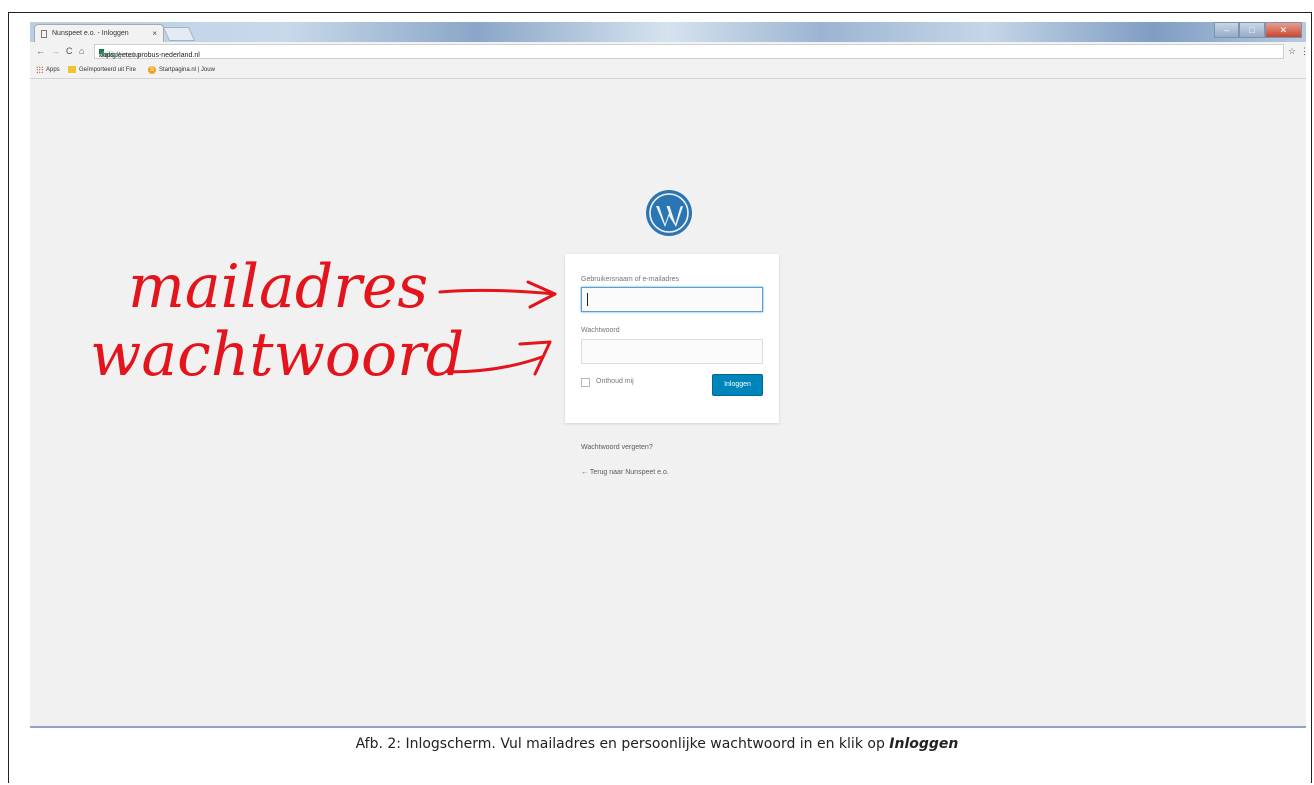 This screenshot has height=785, width=1314. Describe the element at coordinates (497, 292) in the screenshot. I see `arrow-to-username` at that location.